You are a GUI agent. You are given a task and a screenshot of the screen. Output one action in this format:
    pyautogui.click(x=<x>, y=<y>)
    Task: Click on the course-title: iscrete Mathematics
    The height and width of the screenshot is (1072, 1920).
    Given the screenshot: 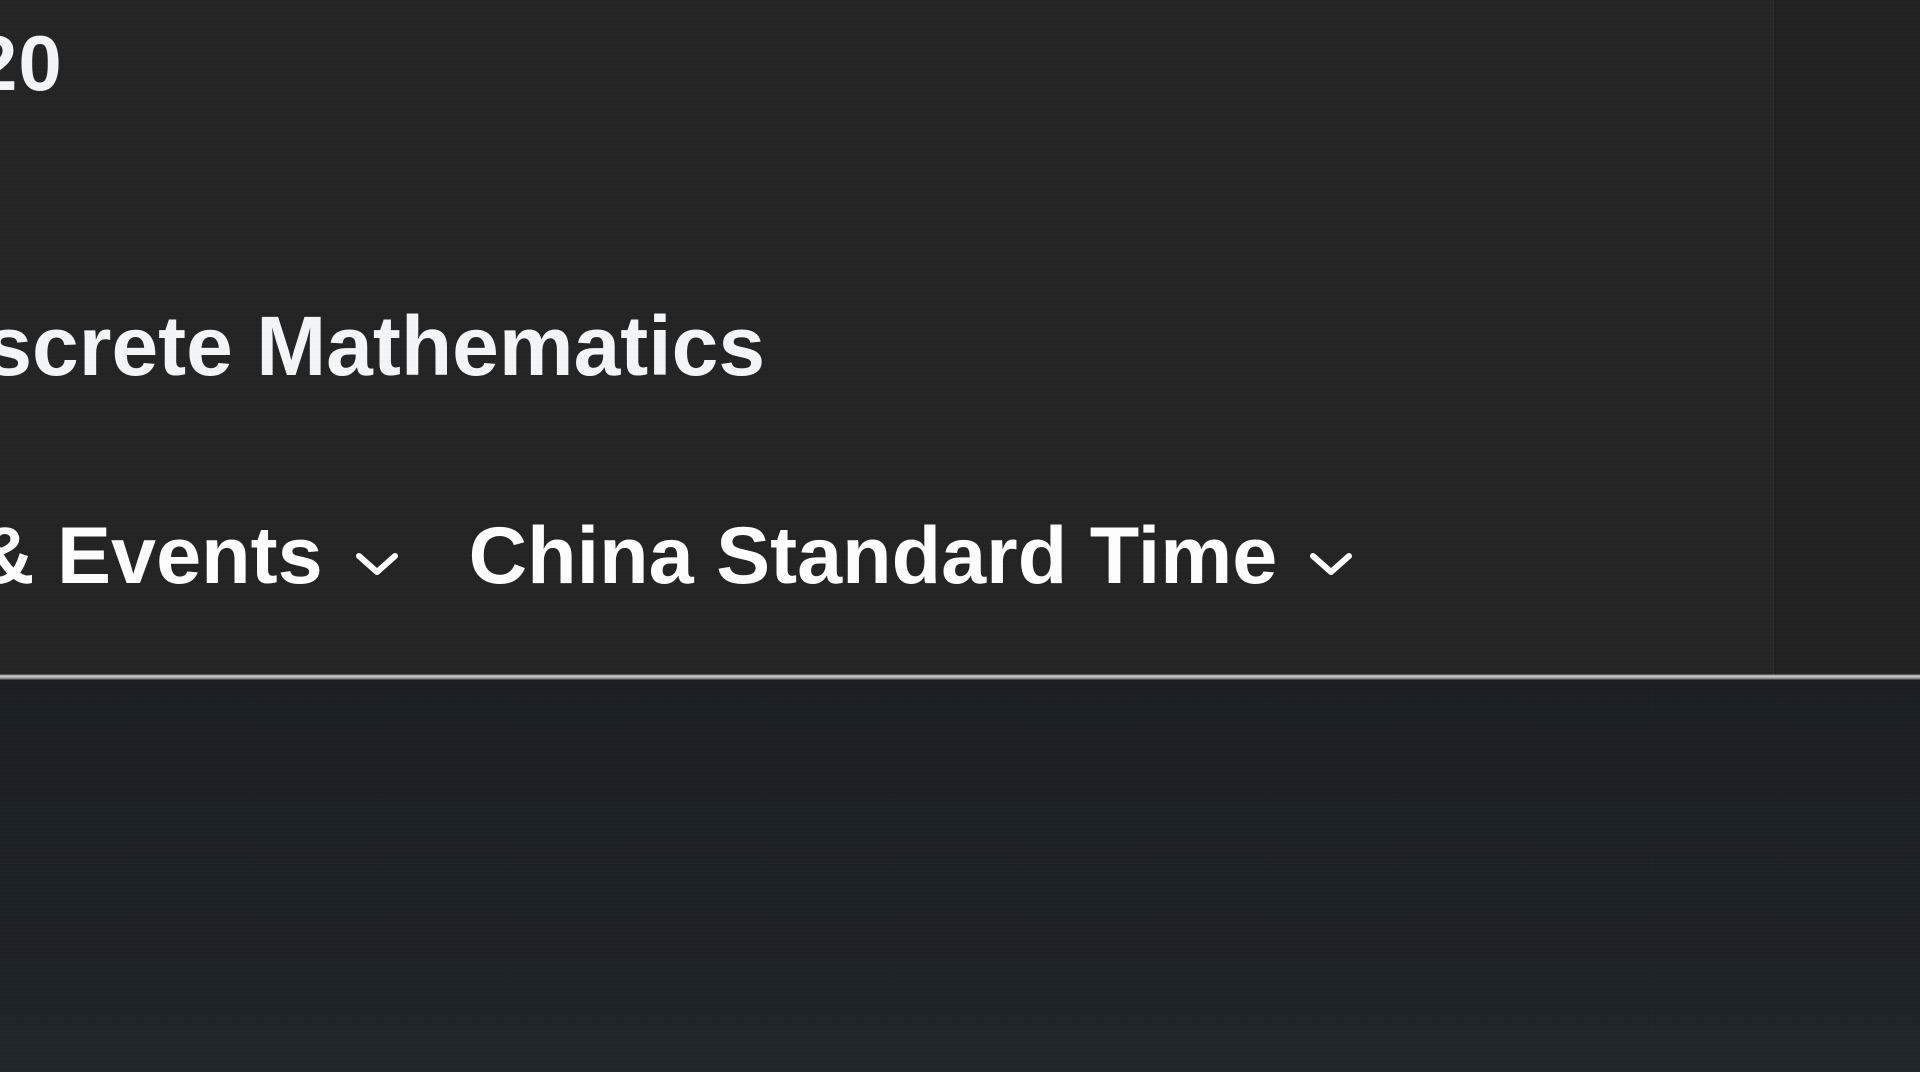 What is the action you would take?
    pyautogui.click(x=383, y=346)
    